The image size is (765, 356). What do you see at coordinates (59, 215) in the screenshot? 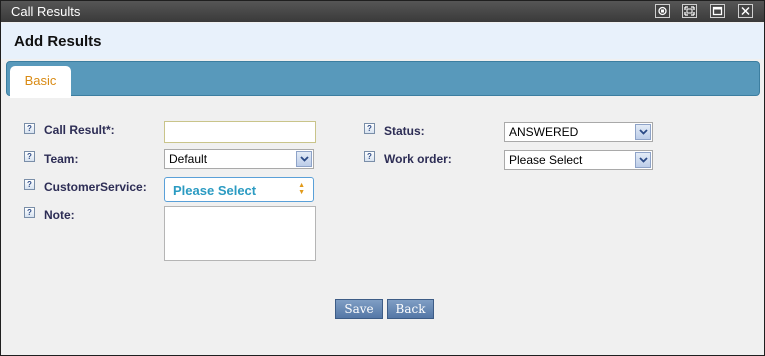
I see `note-label: Note:` at bounding box center [59, 215].